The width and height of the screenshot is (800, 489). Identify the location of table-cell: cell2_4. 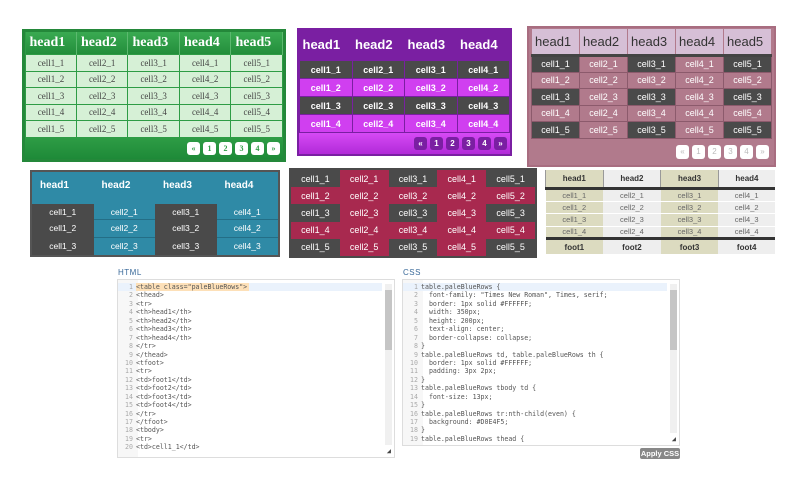
(632, 232).